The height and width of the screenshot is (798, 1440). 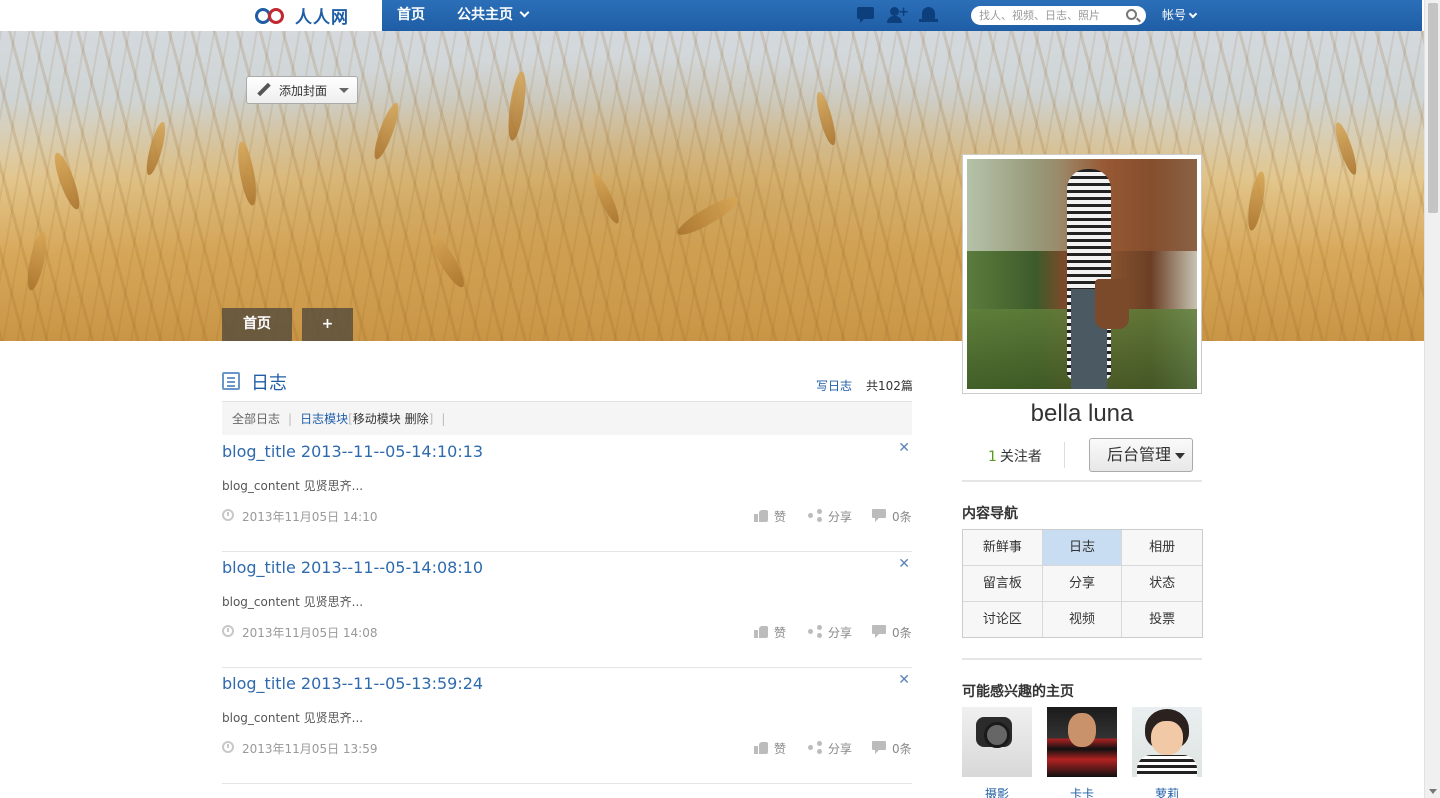 I want to click on content-nav-item-messageboard: 留言板, so click(x=1003, y=584).